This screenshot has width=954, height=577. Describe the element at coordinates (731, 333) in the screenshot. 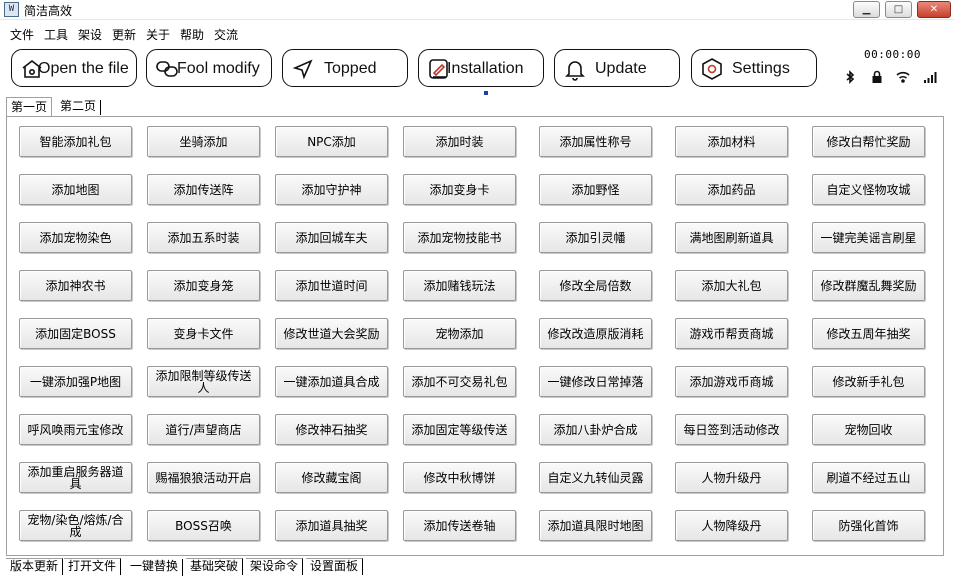

I see `grid-button: 游戏币帮贡商城` at that location.